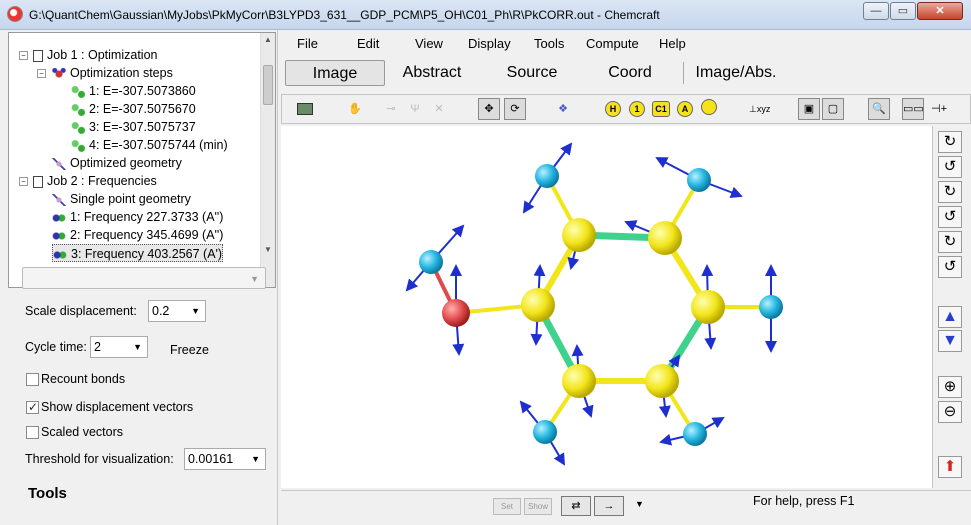 This screenshot has width=971, height=525. Describe the element at coordinates (32, 407) in the screenshot. I see `show-vectors-checkbox` at that location.